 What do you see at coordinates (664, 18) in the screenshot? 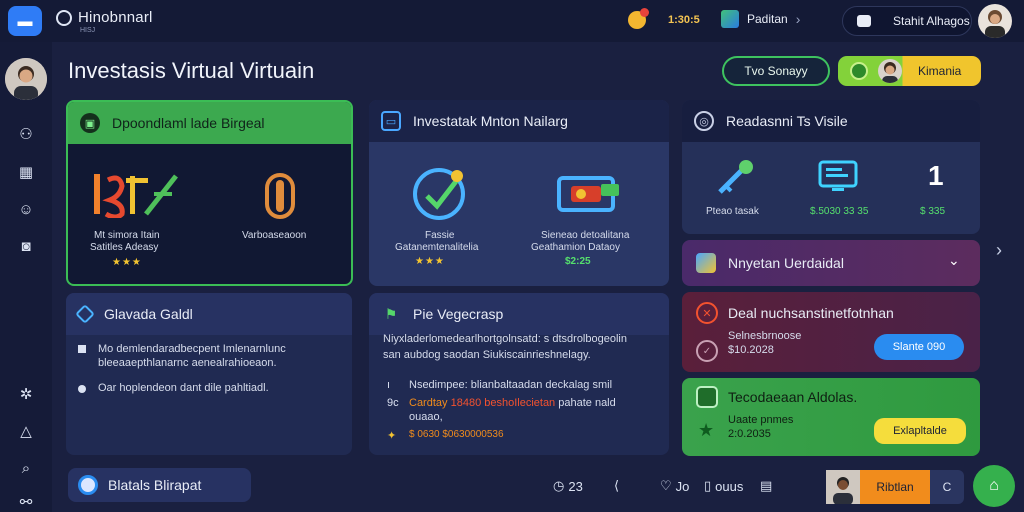
I see `notification-coins: 1:30:5` at bounding box center [664, 18].